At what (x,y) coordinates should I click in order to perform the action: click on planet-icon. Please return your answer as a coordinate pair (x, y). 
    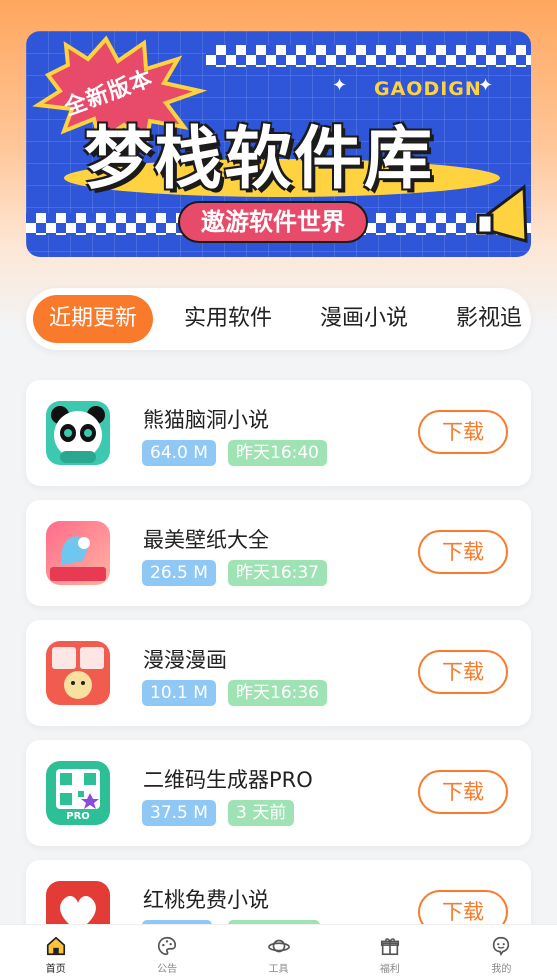
    Looking at the image, I should click on (278, 946).